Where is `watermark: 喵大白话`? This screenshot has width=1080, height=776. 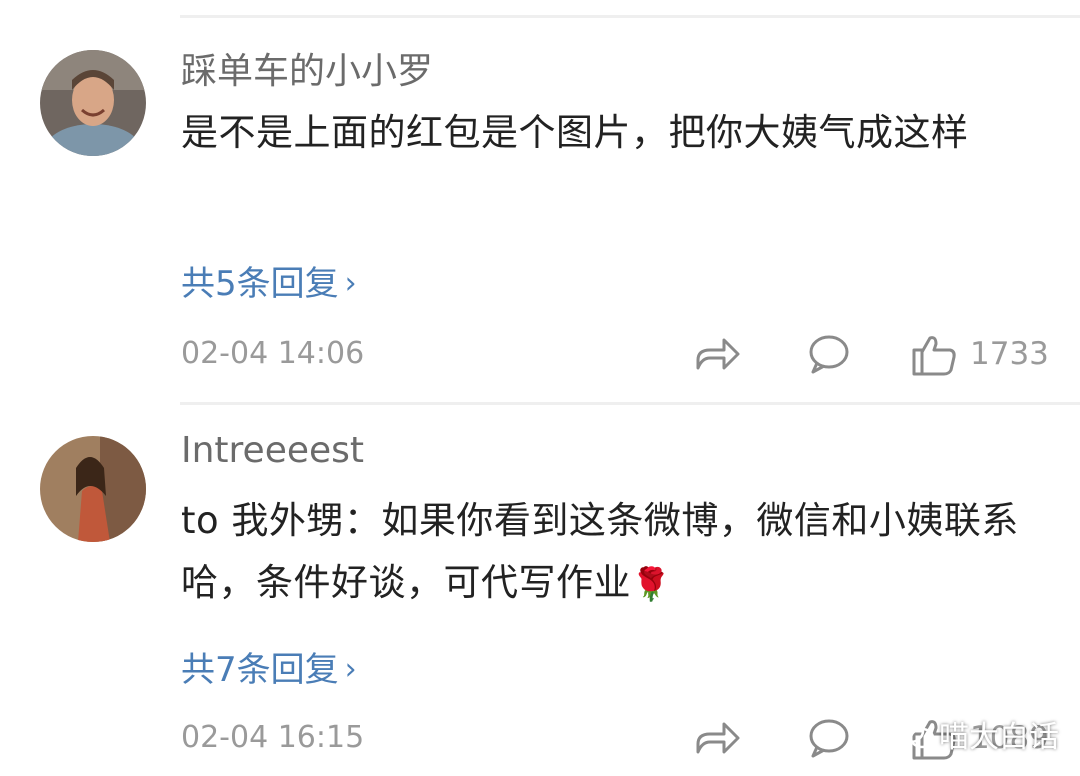 watermark: 喵大白话 is located at coordinates (977, 734).